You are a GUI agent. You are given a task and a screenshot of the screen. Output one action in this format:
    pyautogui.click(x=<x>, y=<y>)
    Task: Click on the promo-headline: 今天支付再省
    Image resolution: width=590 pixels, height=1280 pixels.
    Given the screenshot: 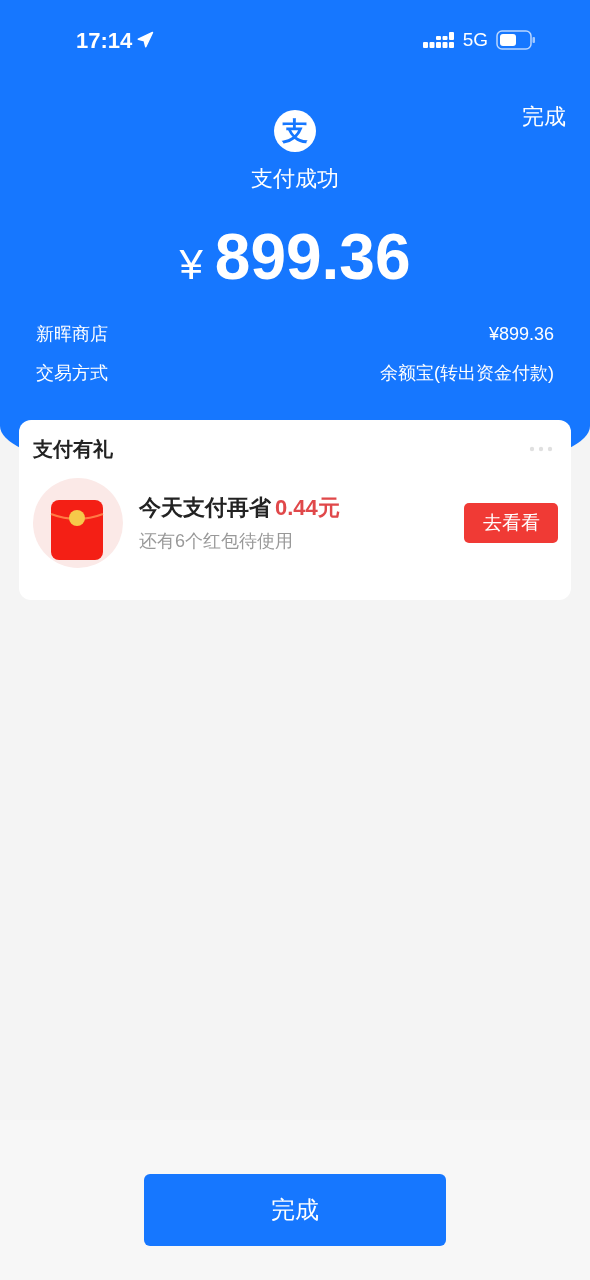 What is the action you would take?
    pyautogui.click(x=205, y=508)
    